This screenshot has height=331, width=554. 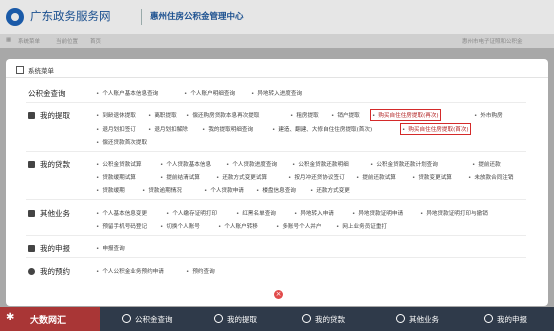 What do you see at coordinates (162, 190) in the screenshot?
I see `menu-item: 贷款逾期情况` at bounding box center [162, 190].